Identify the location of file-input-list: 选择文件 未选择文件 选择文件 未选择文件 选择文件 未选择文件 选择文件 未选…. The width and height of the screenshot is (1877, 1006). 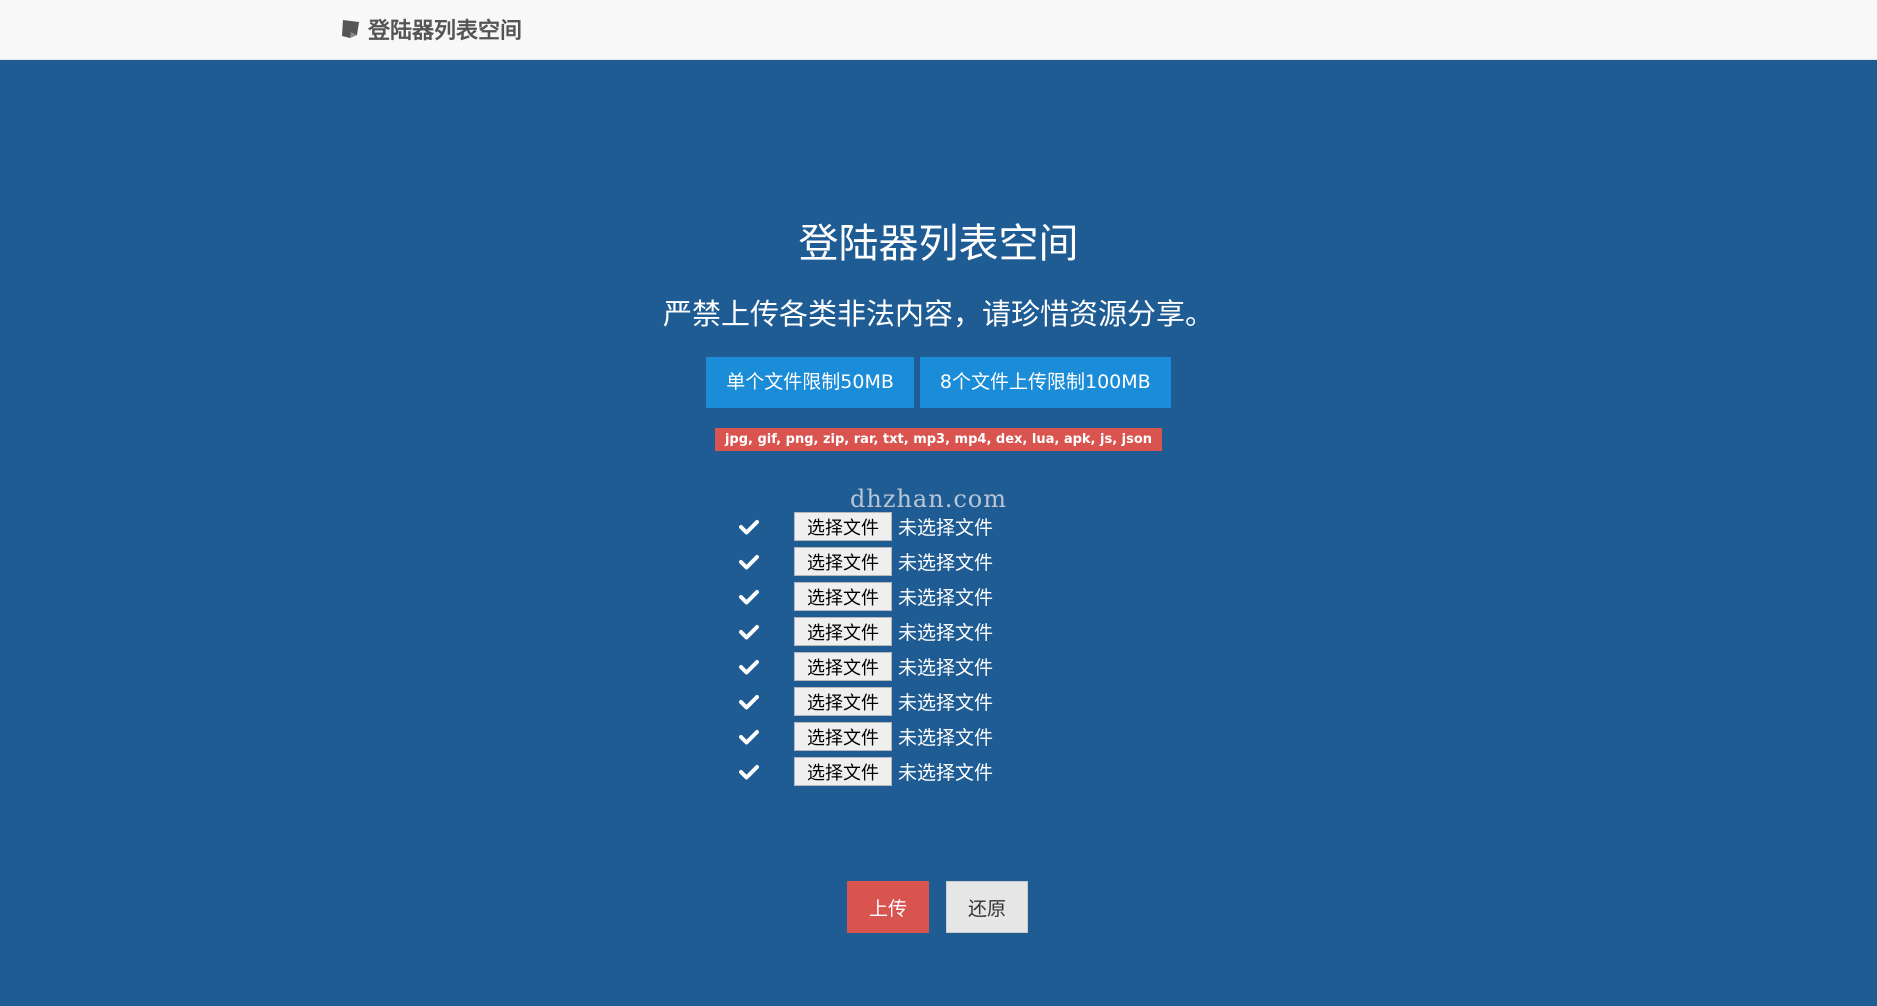
(865, 649).